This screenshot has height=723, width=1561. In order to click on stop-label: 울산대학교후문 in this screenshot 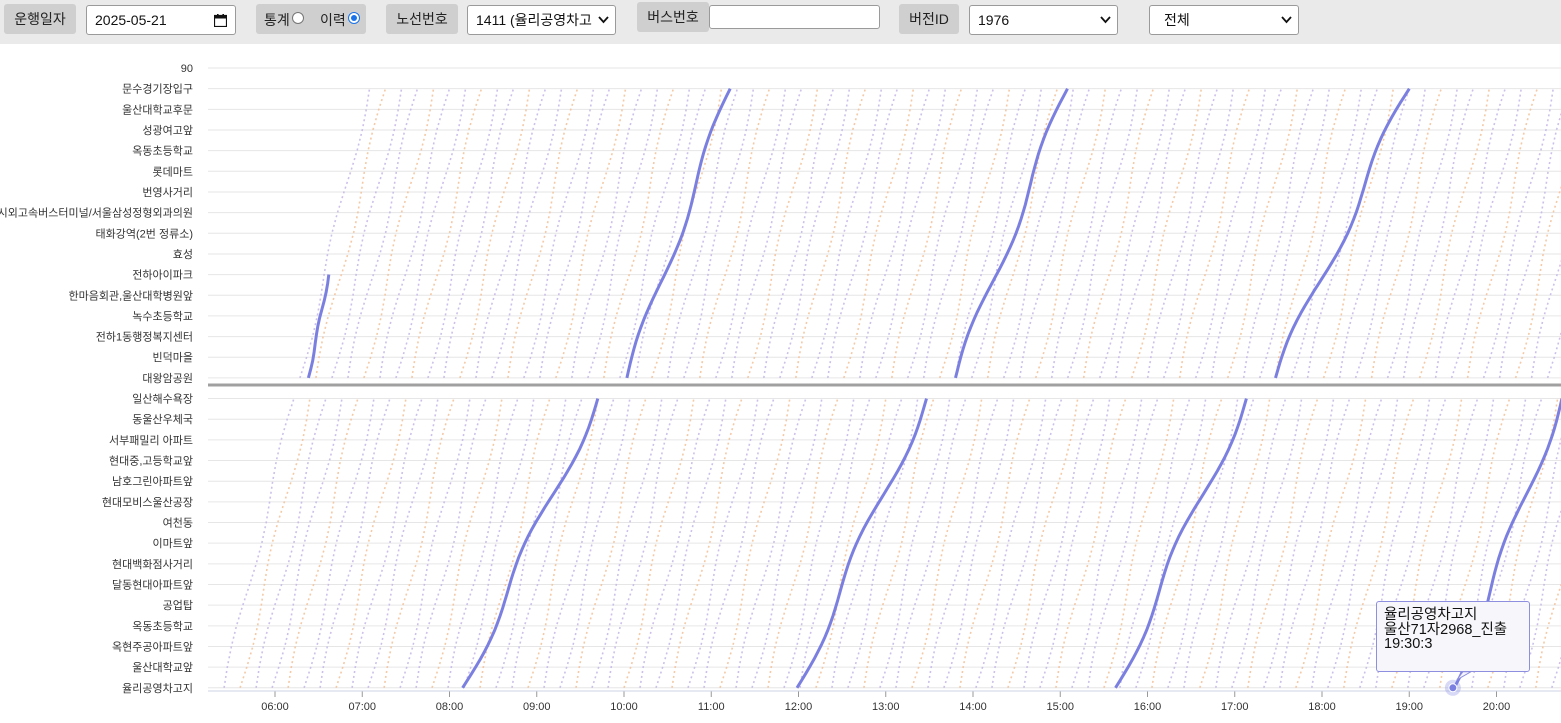, I will do `click(157, 109)`.